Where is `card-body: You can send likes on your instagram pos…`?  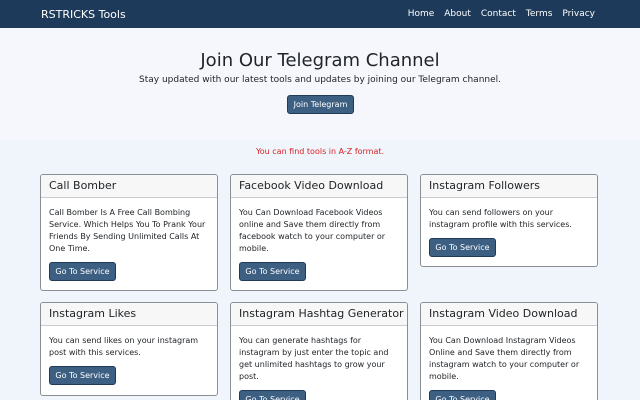
card-body: You can send likes on your instagram pos… is located at coordinates (129, 355).